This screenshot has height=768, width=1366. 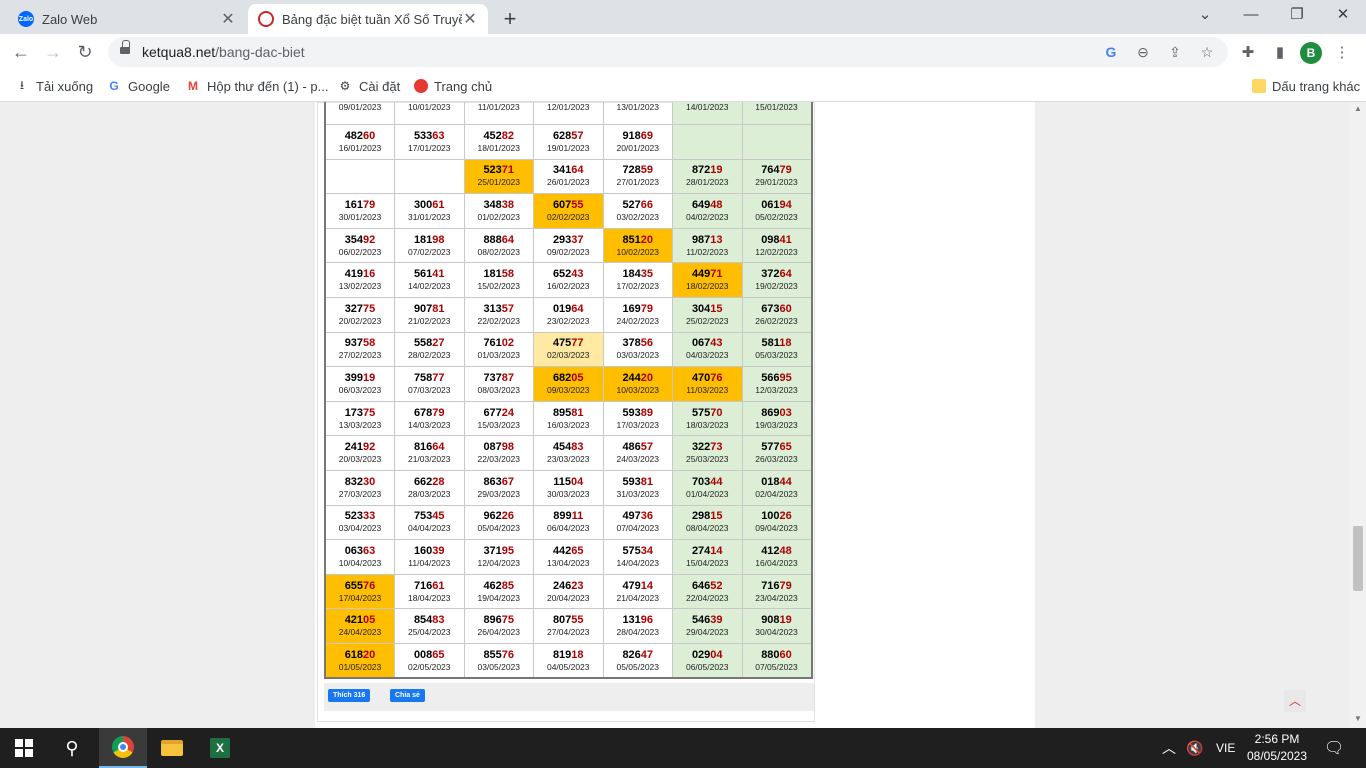 What do you see at coordinates (1311, 53) in the screenshot?
I see `profile-avatar: B` at bounding box center [1311, 53].